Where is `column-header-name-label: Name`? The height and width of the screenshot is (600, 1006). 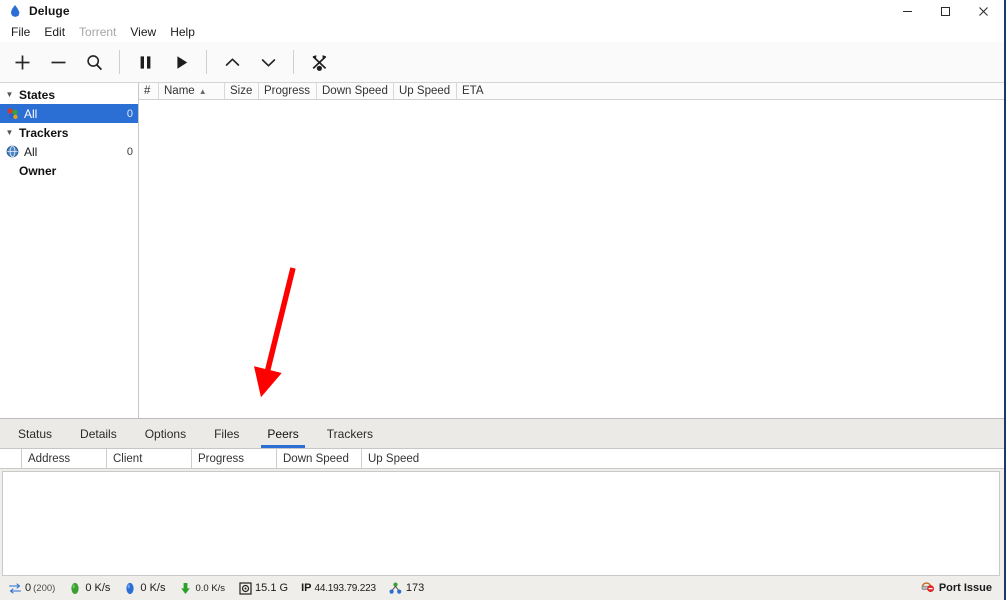
column-header-name-label: Name is located at coordinates (179, 91).